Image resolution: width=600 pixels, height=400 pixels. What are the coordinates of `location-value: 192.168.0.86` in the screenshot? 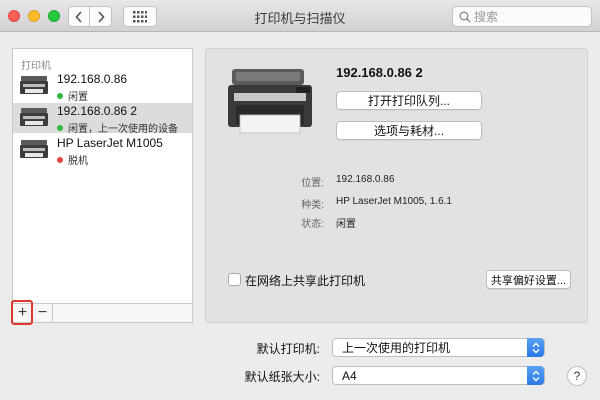 It's located at (365, 179).